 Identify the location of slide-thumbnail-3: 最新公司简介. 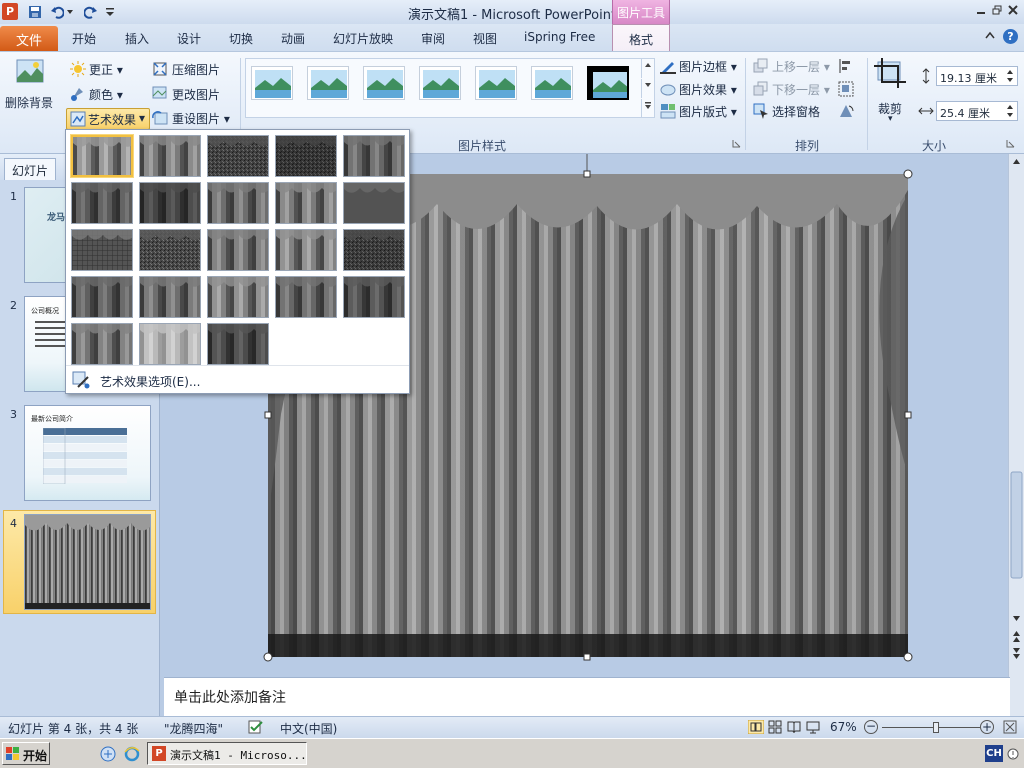
(87, 453).